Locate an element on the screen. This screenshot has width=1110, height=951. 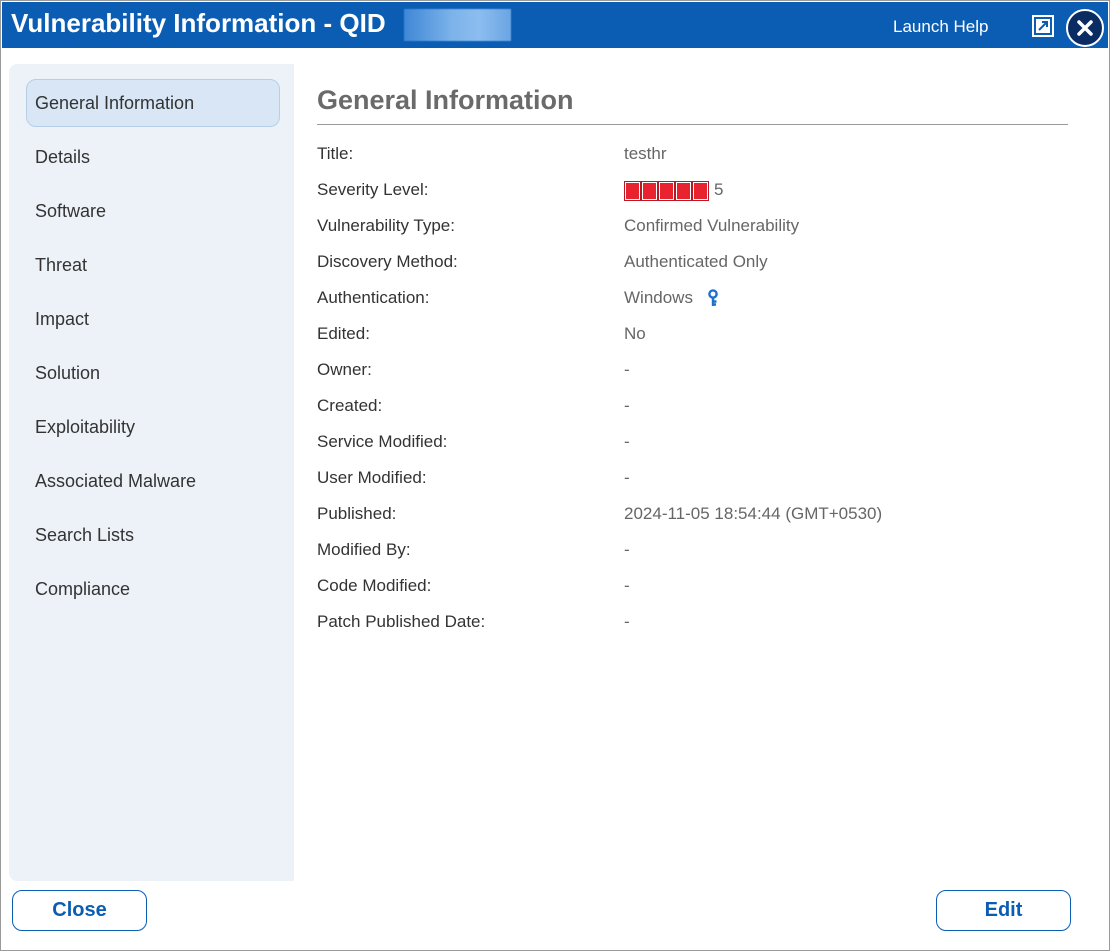
field-row-patch-published-date: Patch Published Date: - is located at coordinates (692, 623).